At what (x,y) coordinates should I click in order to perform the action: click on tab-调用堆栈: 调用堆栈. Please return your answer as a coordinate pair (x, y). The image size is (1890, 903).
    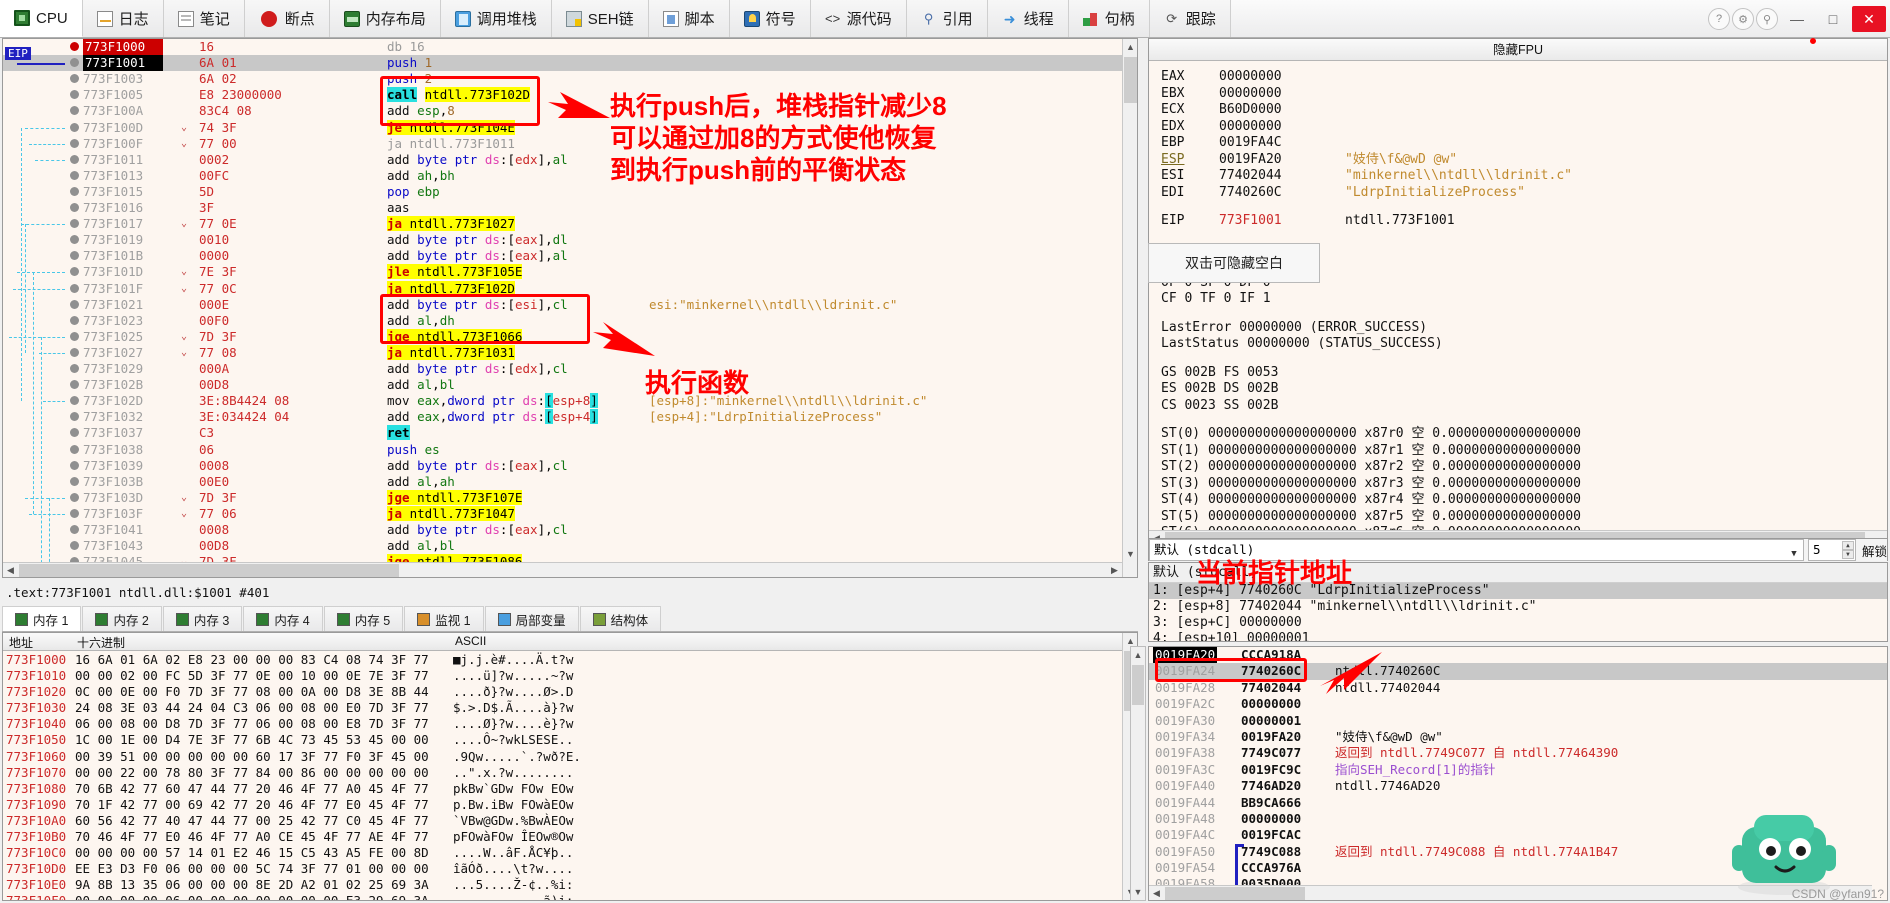
    Looking at the image, I should click on (496, 18).